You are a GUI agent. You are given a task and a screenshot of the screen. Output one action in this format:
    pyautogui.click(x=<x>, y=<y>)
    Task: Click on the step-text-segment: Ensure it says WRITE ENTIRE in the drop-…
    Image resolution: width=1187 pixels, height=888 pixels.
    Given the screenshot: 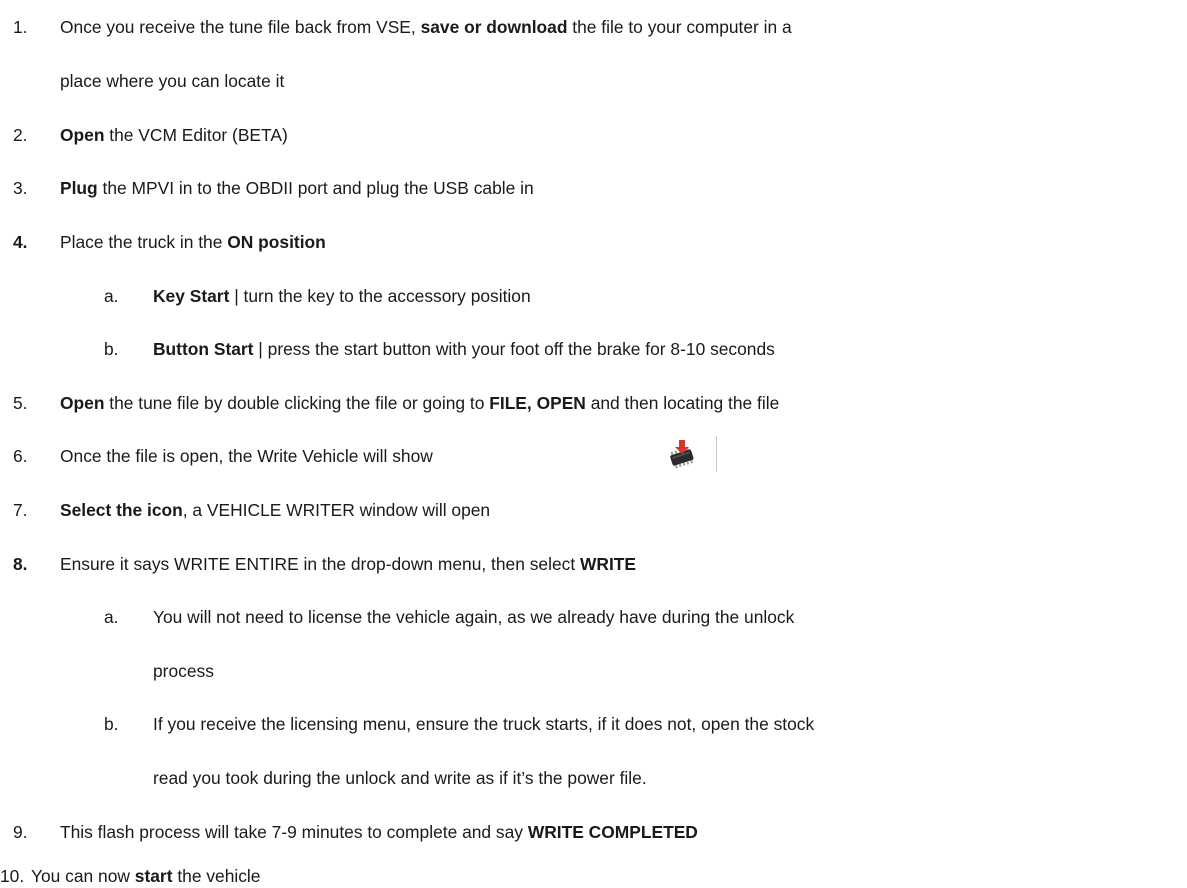 What is the action you would take?
    pyautogui.click(x=320, y=564)
    